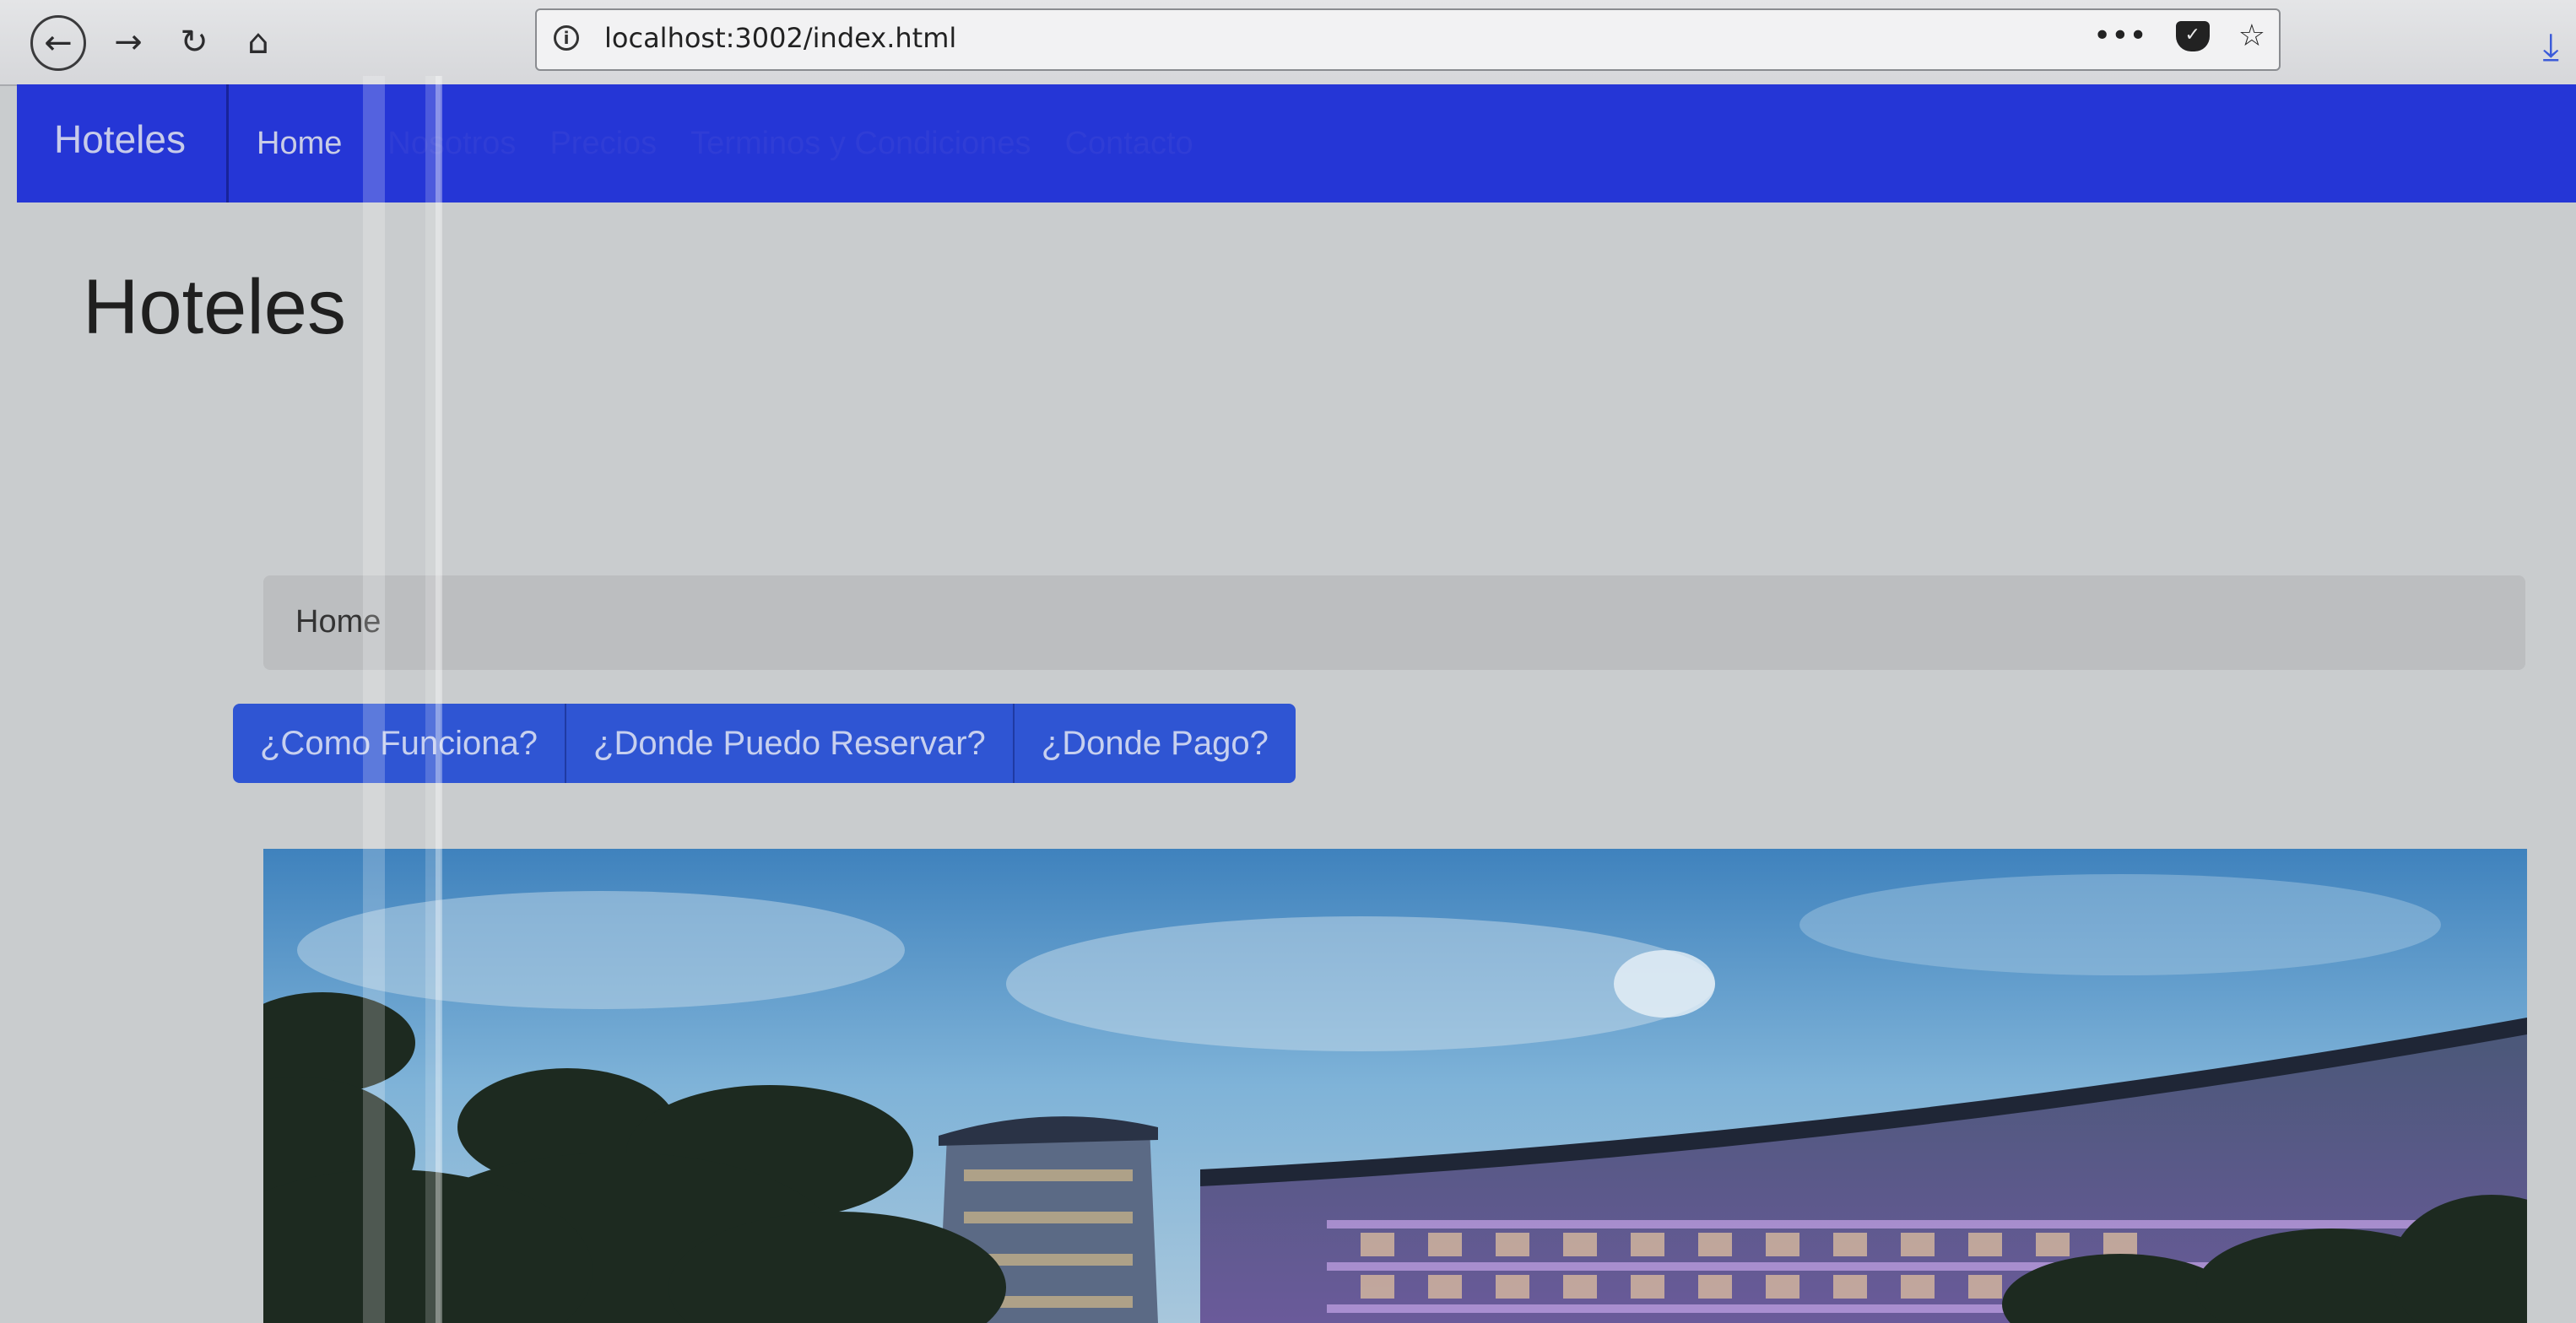 This screenshot has height=1323, width=2576. I want to click on back-button: ←, so click(58, 43).